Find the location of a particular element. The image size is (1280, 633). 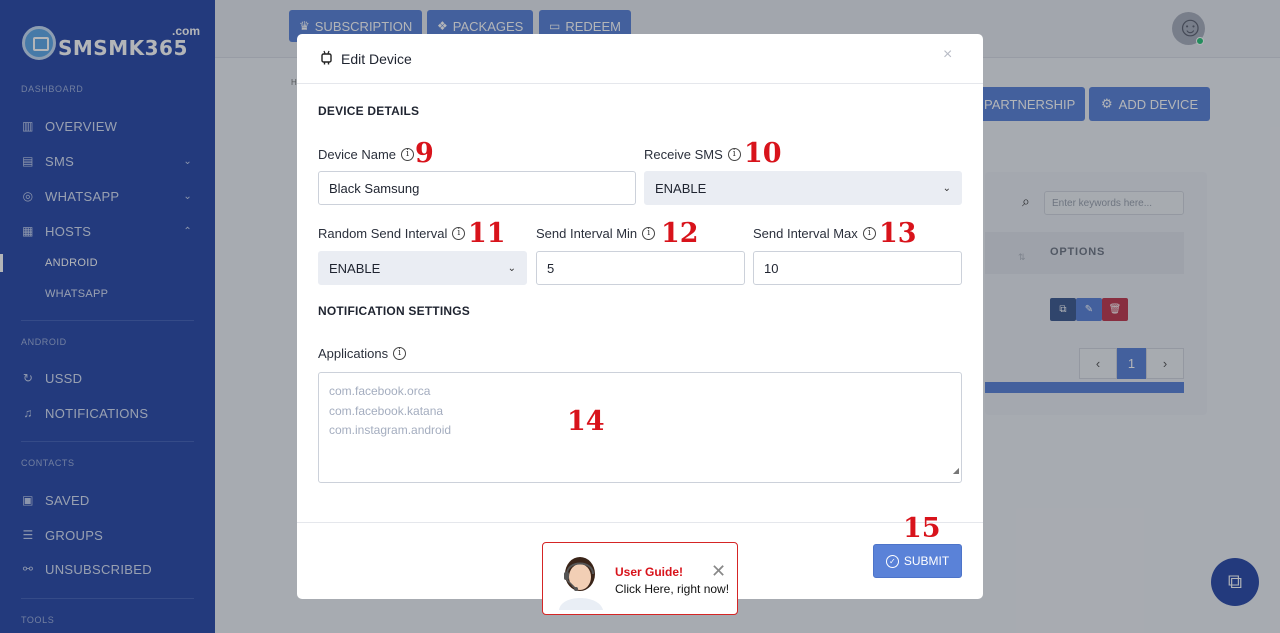

device-details-title: DEVICE DETAILS is located at coordinates (369, 111).